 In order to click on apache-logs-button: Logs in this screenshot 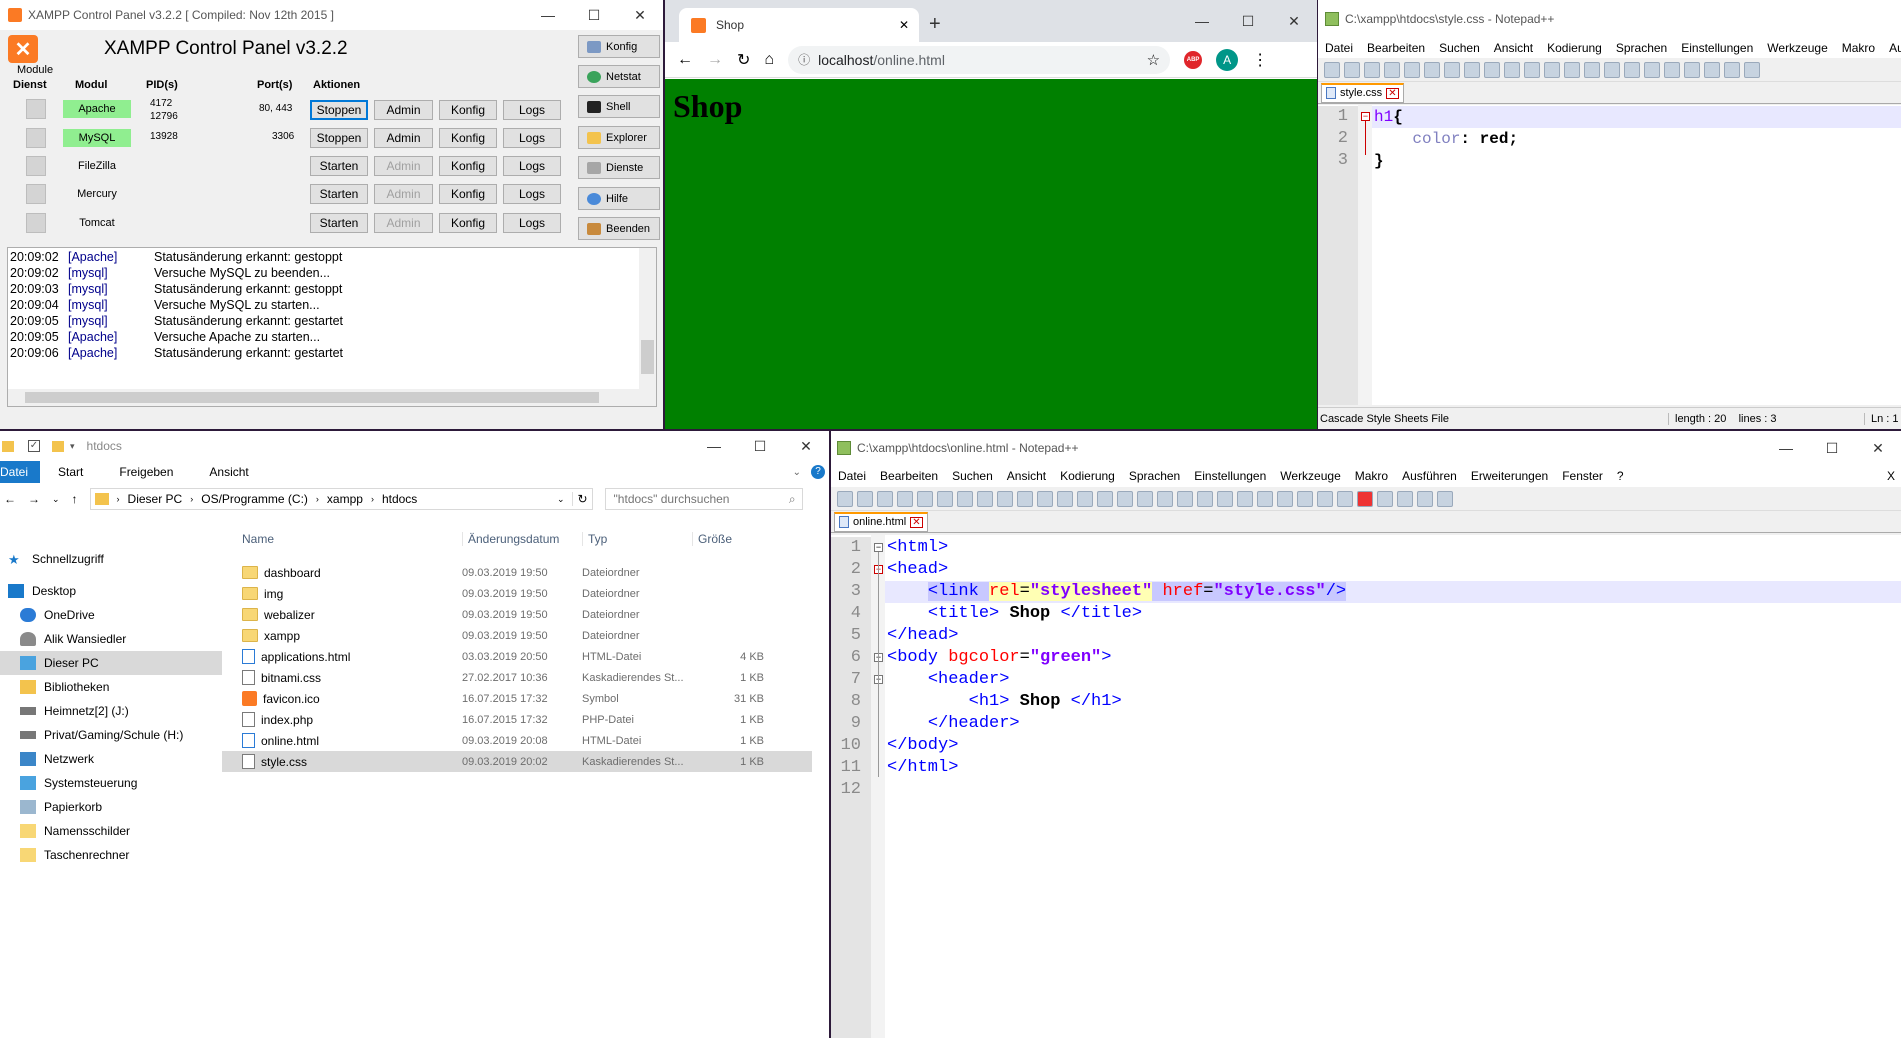, I will do `click(532, 110)`.